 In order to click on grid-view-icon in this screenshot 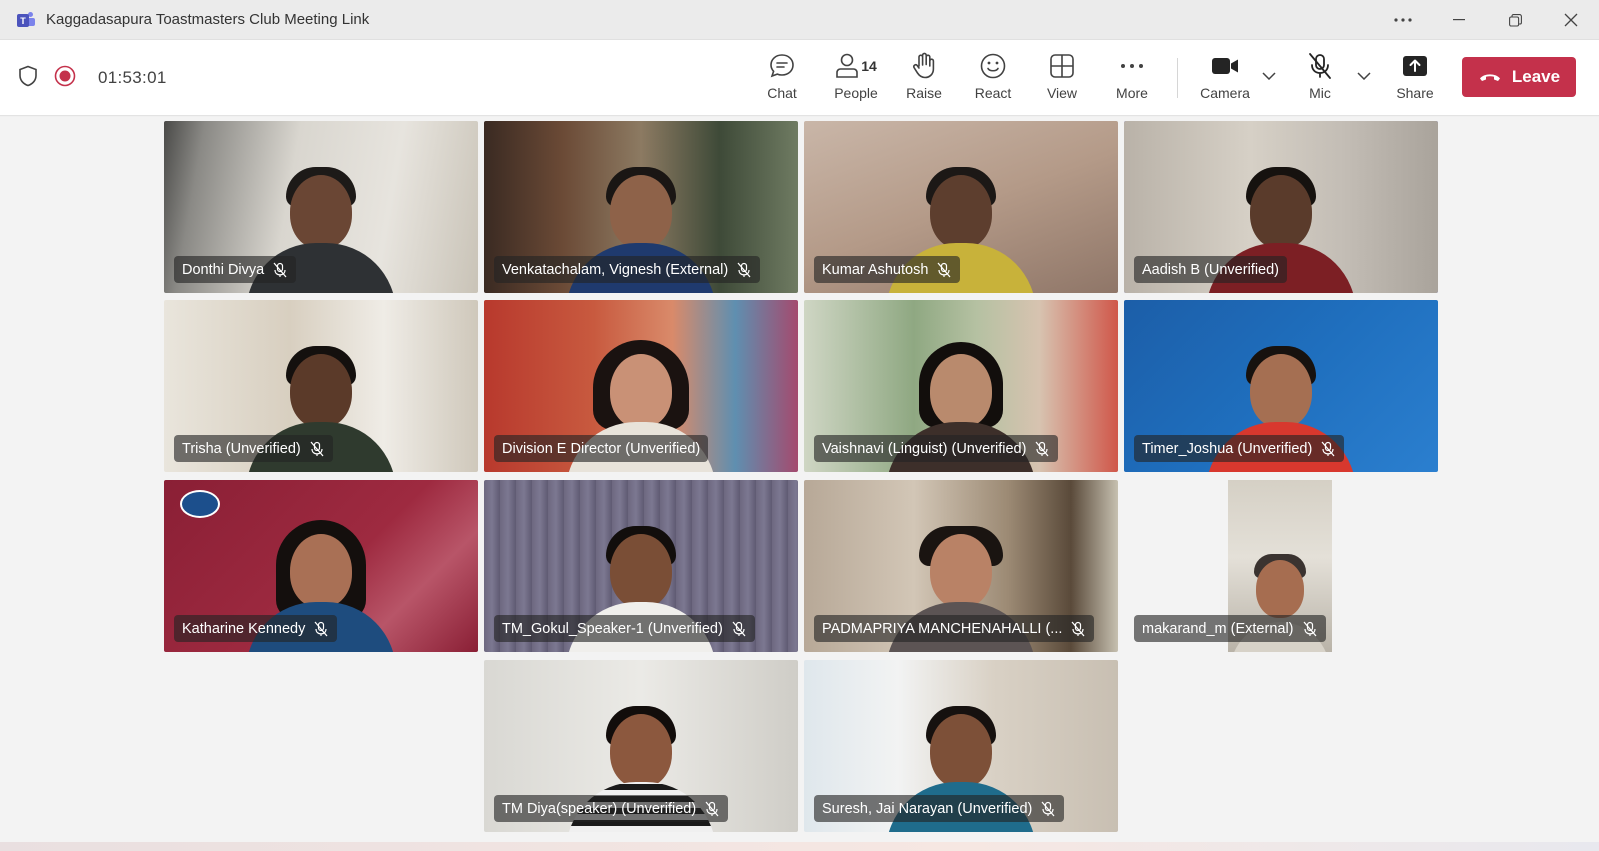, I will do `click(1062, 66)`.